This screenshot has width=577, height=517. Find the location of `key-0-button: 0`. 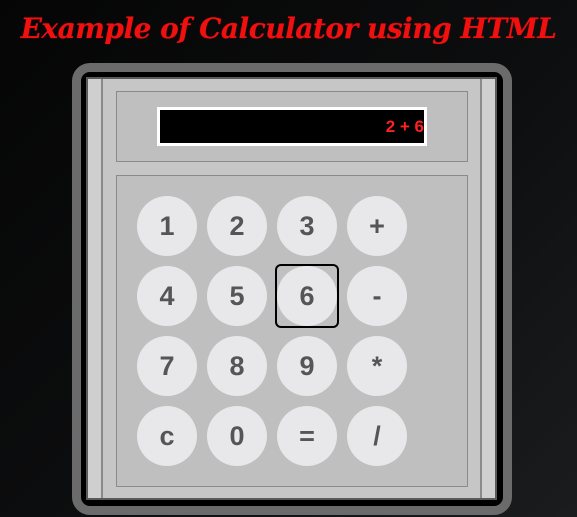

key-0-button: 0 is located at coordinates (237, 436).